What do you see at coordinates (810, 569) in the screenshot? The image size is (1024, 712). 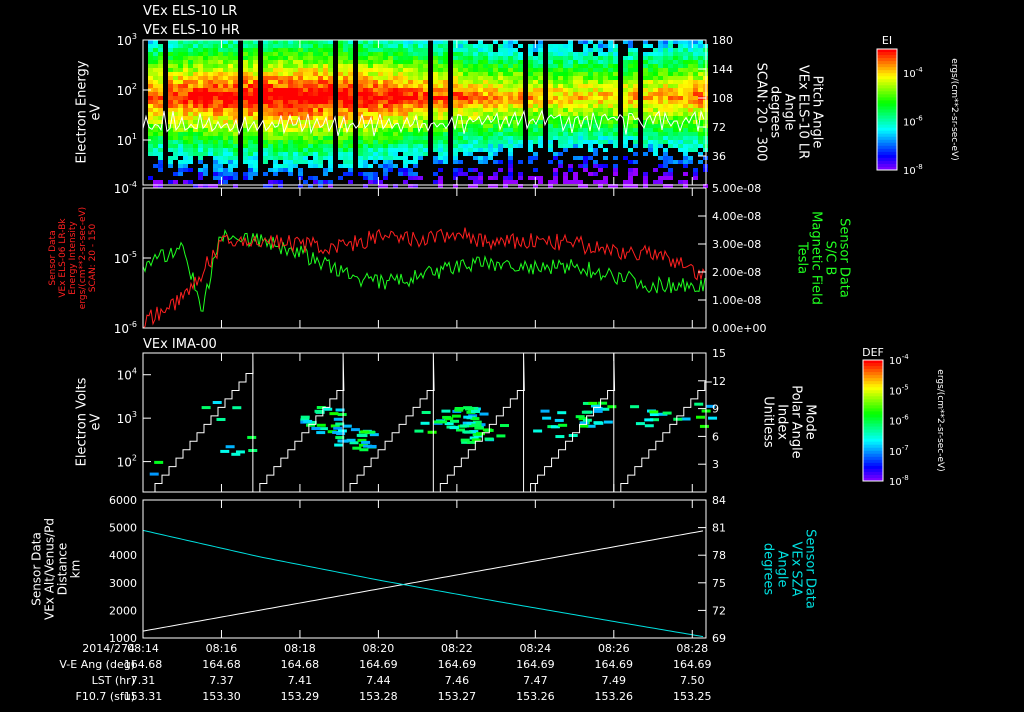 I see `axis-label: Sensor Data` at bounding box center [810, 569].